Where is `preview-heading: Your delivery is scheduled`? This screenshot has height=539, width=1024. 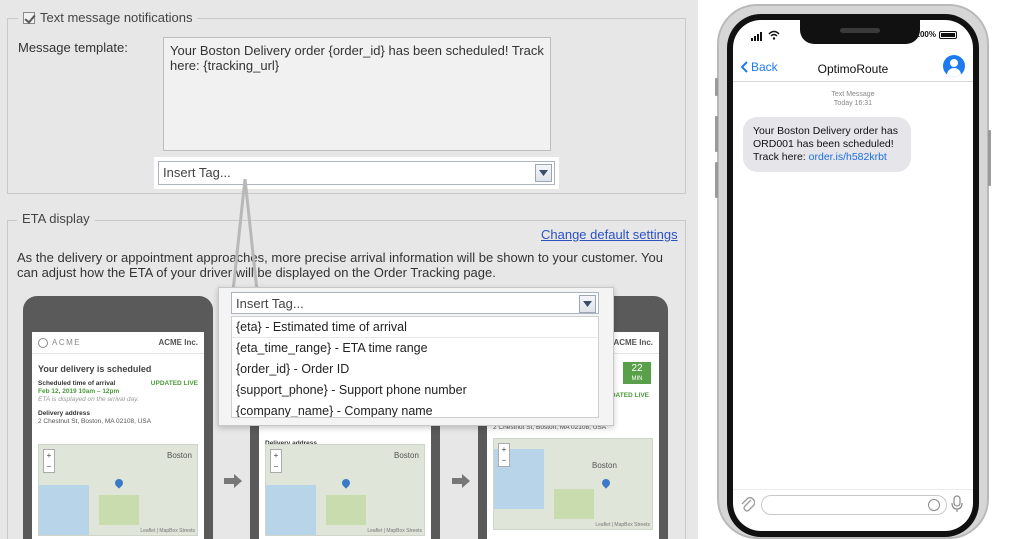 preview-heading: Your delivery is scheduled is located at coordinates (95, 369).